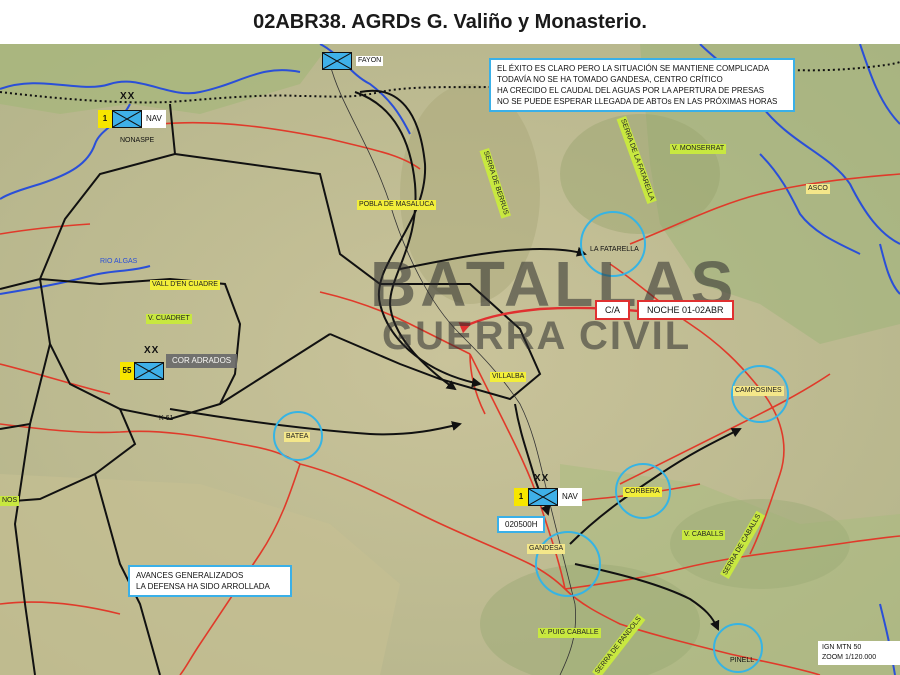 The height and width of the screenshot is (675, 900). I want to click on echelon-nav-north: XX, so click(128, 96).